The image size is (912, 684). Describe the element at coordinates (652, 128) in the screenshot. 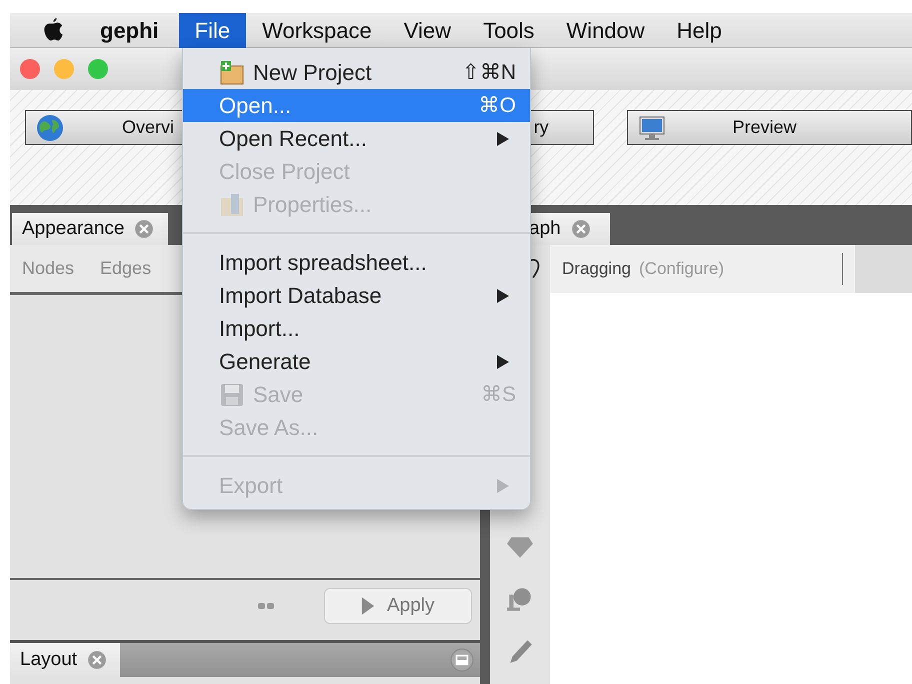

I see `monitor-icon` at that location.